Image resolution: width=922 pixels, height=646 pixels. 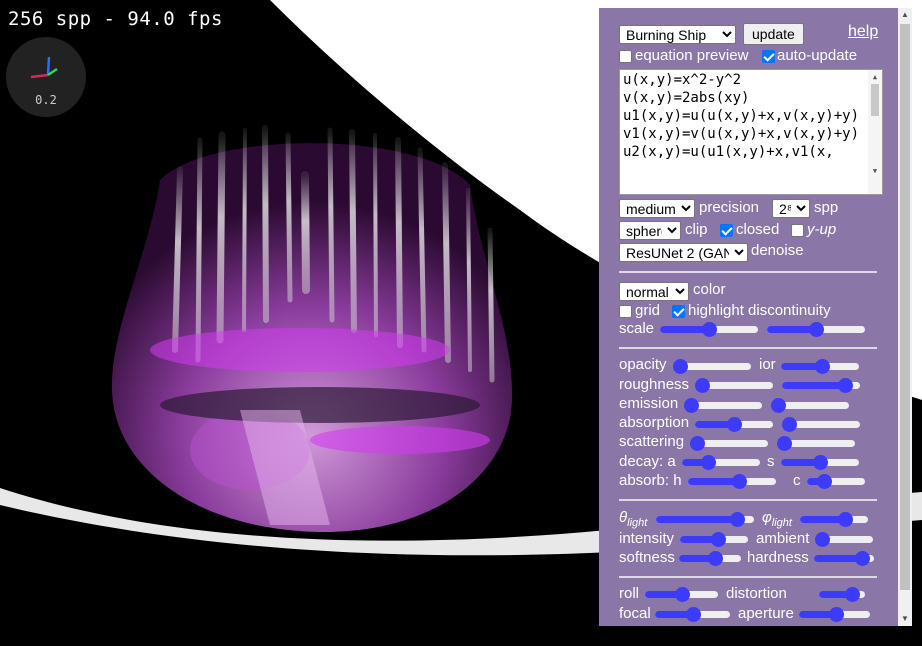 What do you see at coordinates (654, 384) in the screenshot?
I see `roughness-label: roughness` at bounding box center [654, 384].